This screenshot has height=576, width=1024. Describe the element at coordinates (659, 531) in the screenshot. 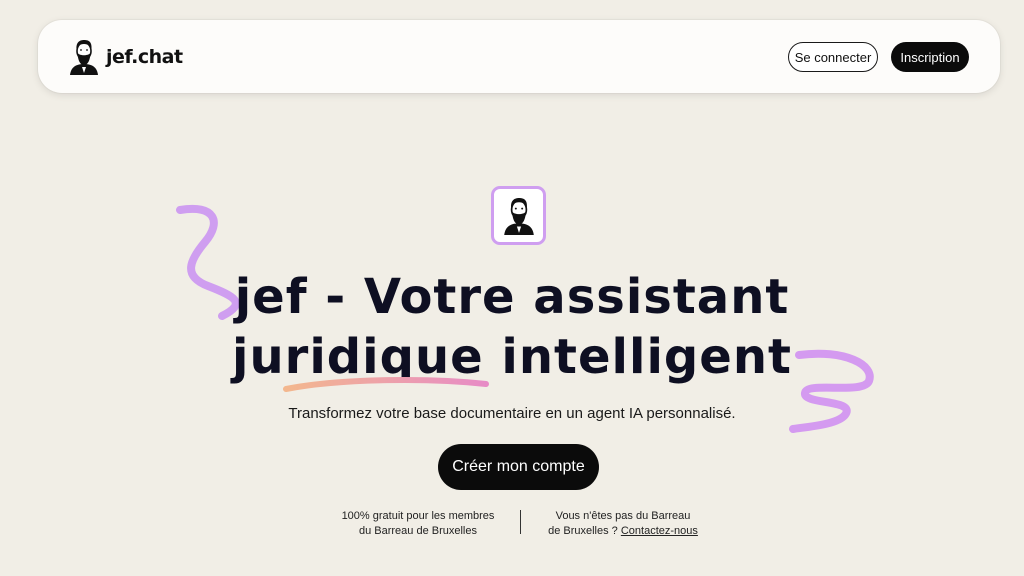

I see `contact-link: Contactez-nous` at that location.